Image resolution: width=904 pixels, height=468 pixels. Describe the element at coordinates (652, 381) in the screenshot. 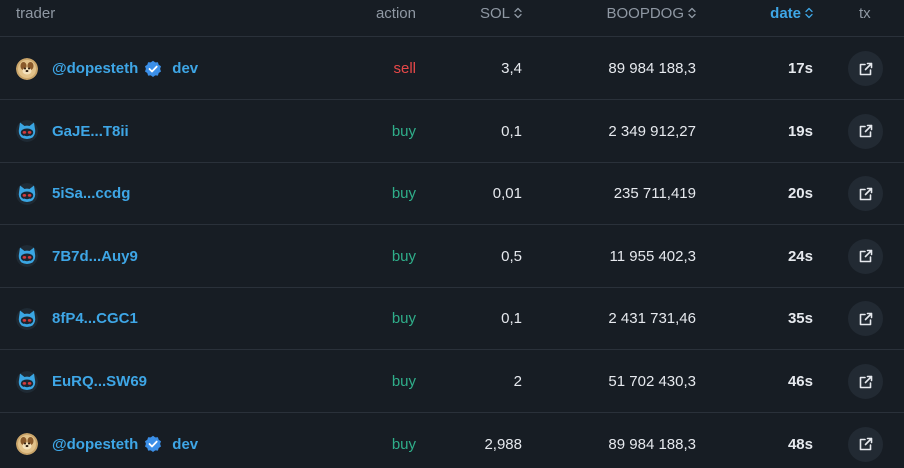

I see `token-amount: 51 702 430,3` at that location.